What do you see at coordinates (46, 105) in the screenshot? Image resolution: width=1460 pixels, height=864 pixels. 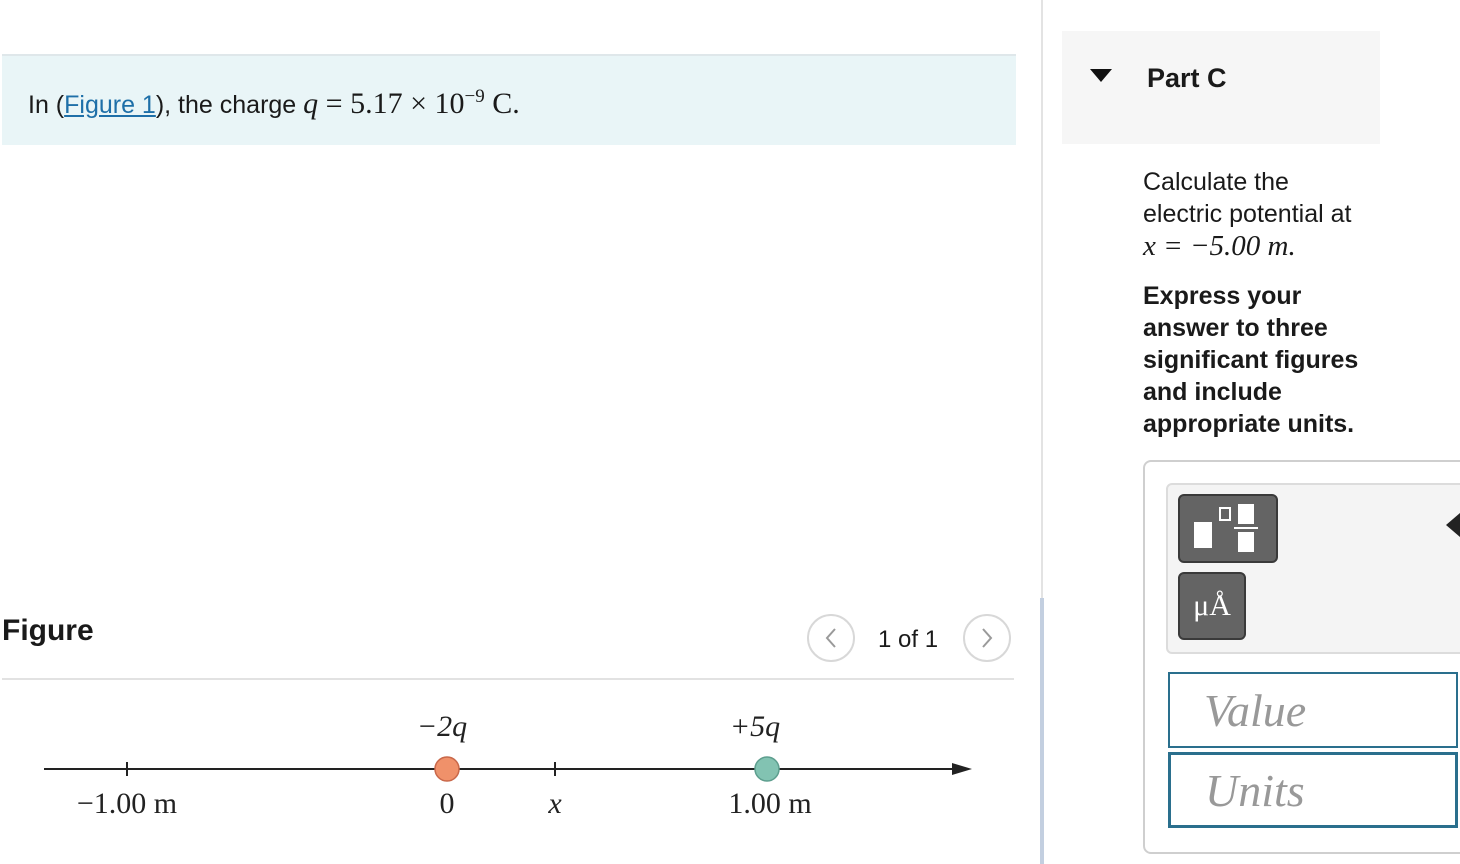 I see `statement-prefix: In (` at bounding box center [46, 105].